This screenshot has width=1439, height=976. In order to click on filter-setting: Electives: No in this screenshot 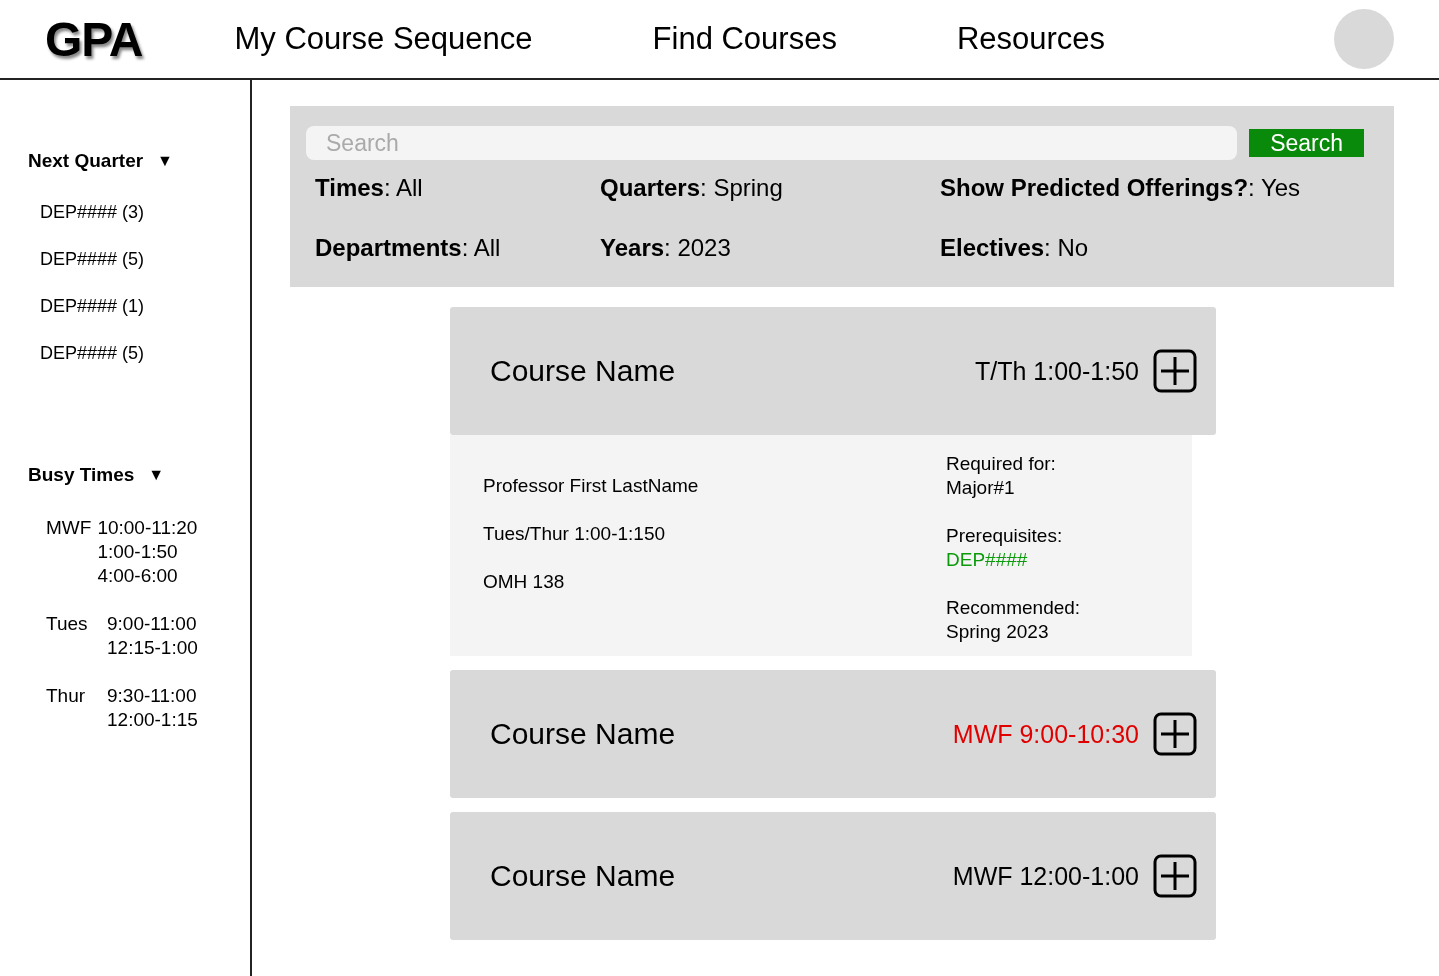, I will do `click(1152, 248)`.